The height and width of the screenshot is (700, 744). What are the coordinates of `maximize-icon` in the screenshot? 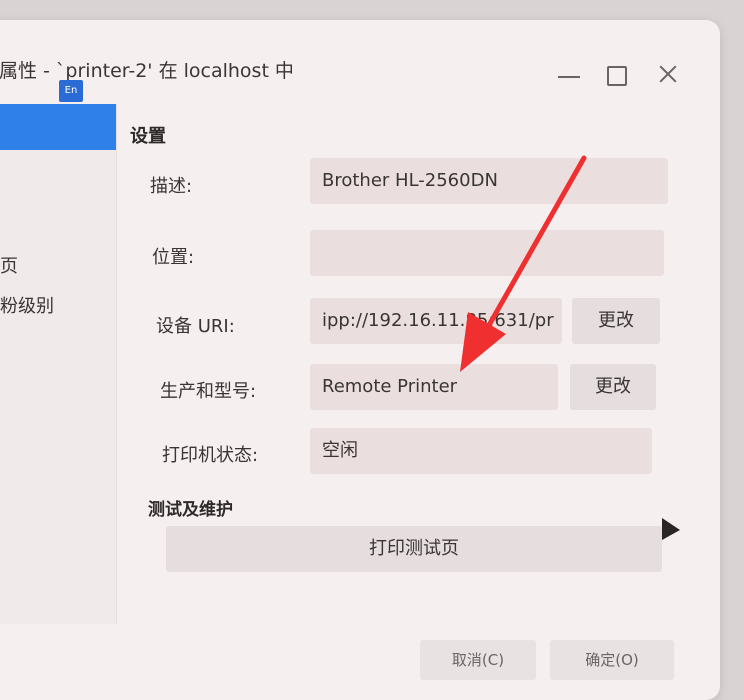 It's located at (617, 75).